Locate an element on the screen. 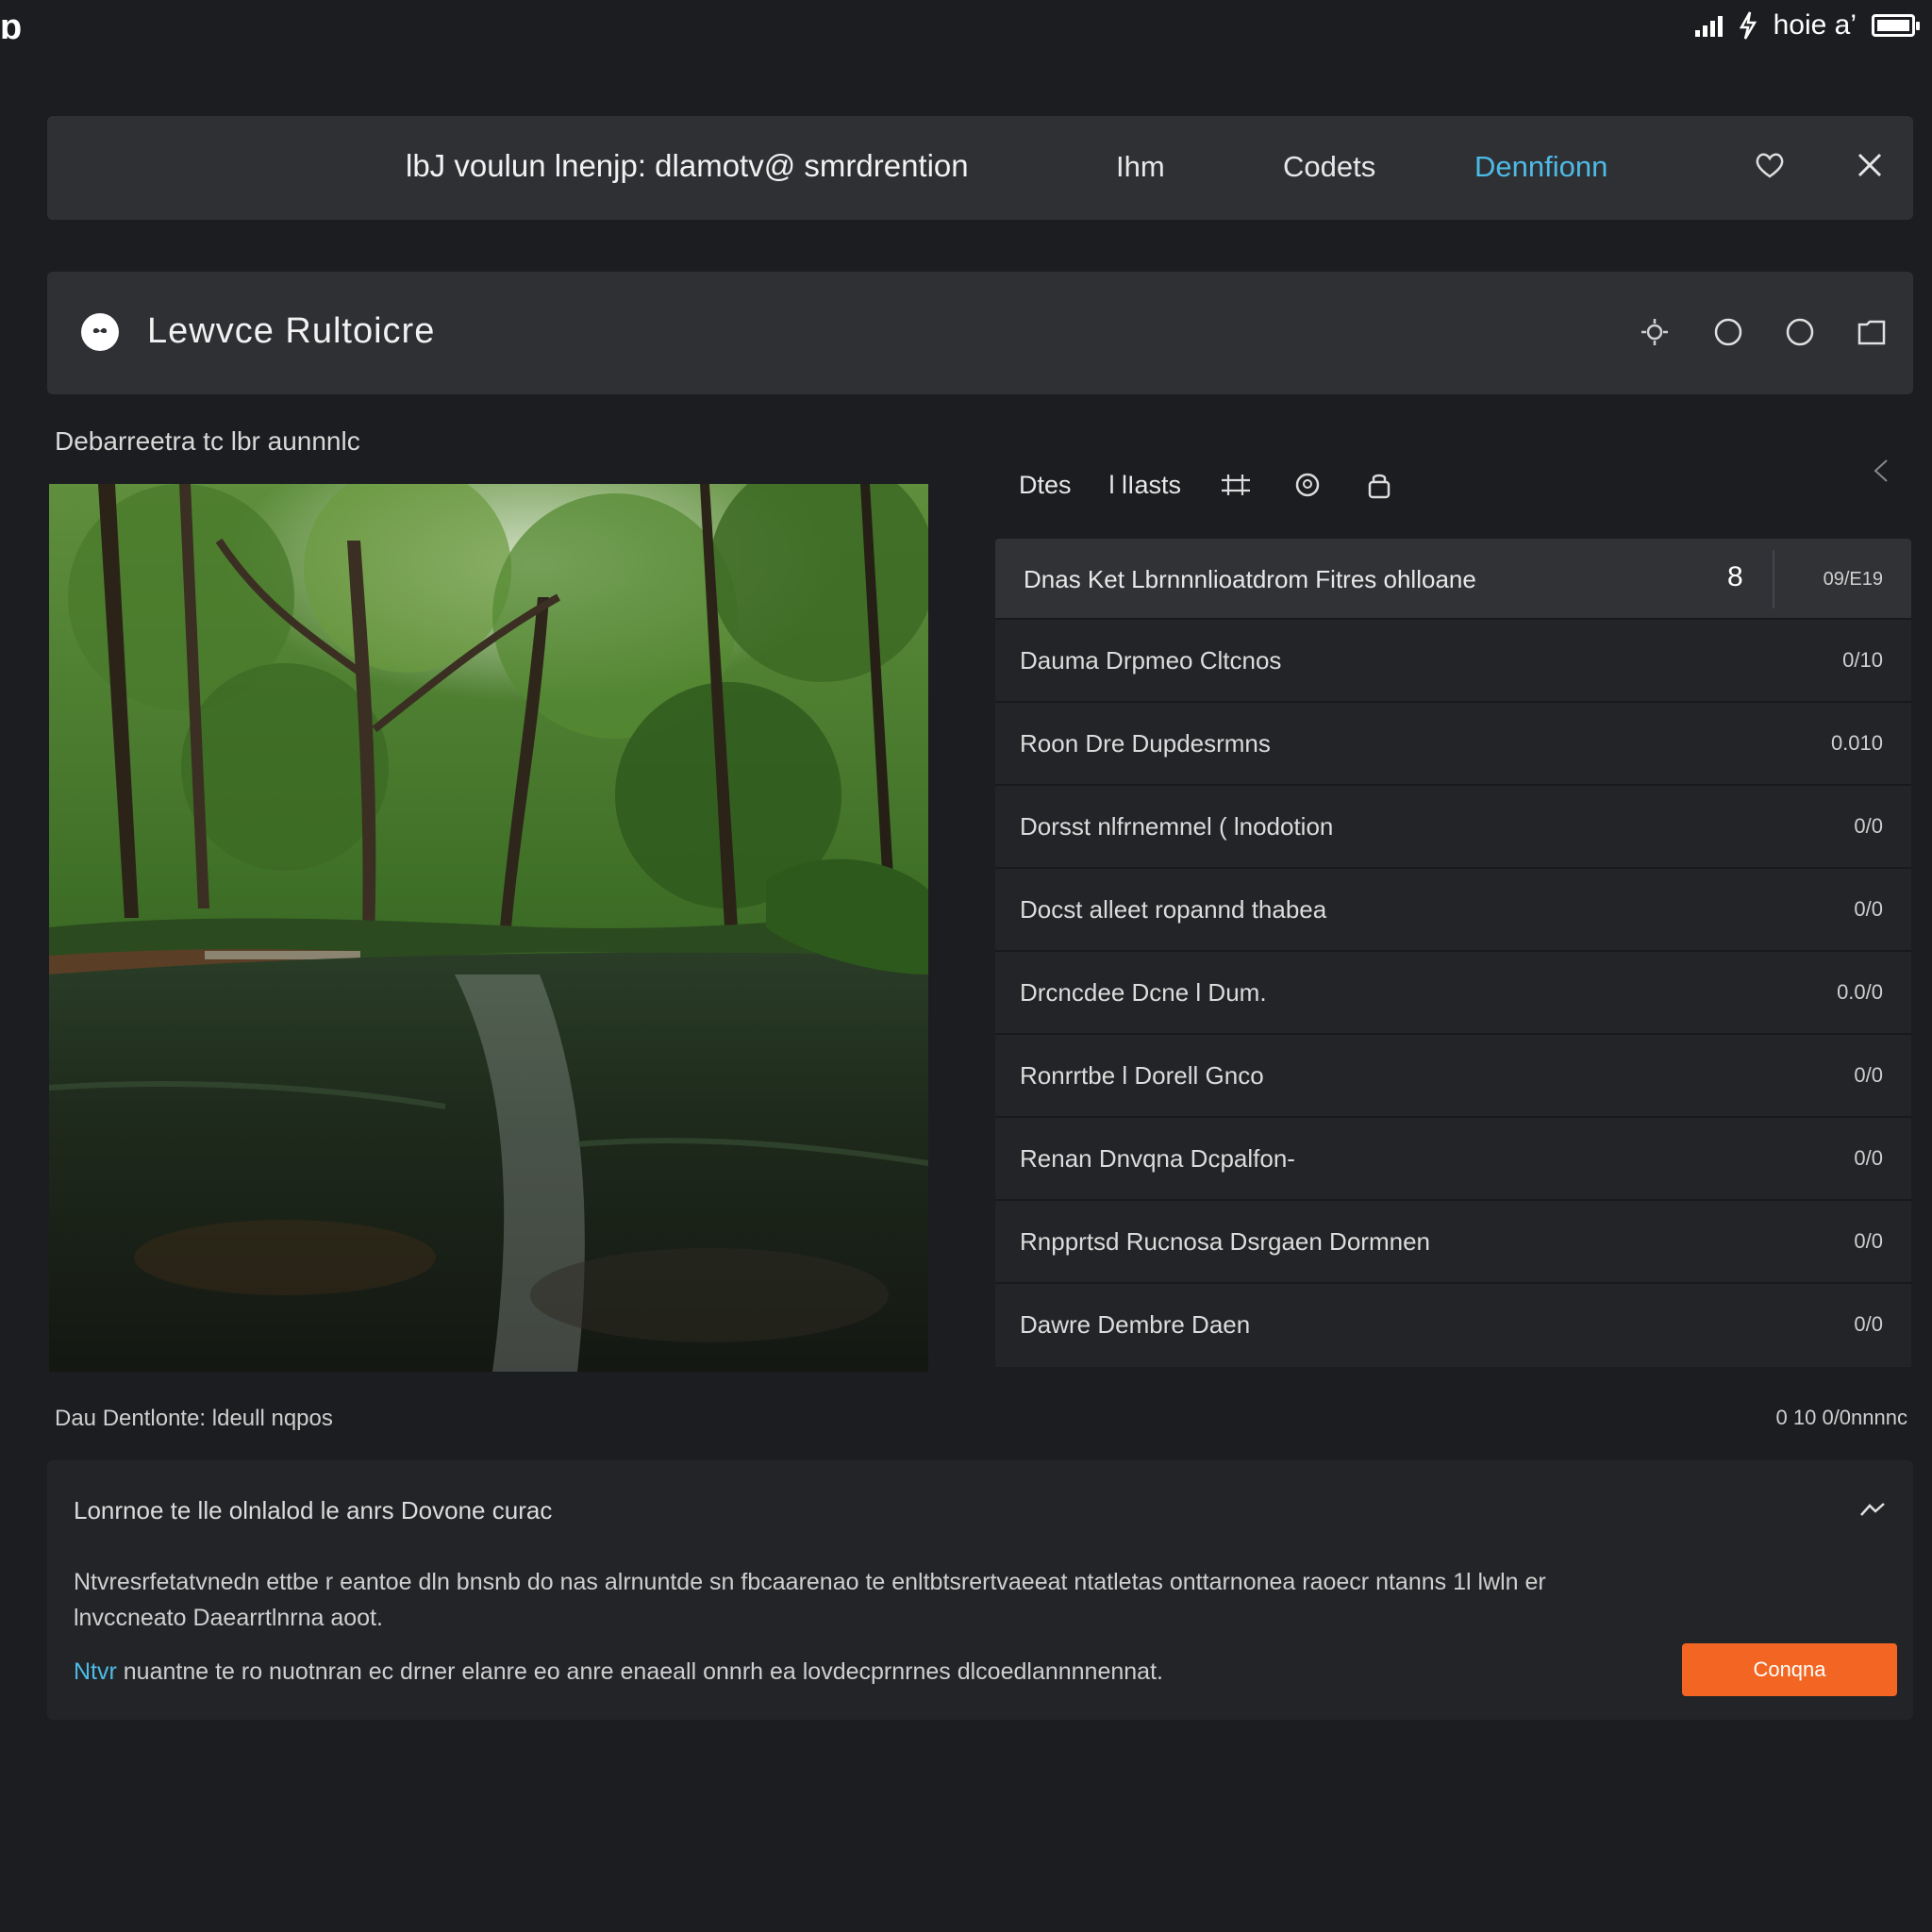 This screenshot has height=1932, width=1932. location-pin-icon is located at coordinates (1307, 485).